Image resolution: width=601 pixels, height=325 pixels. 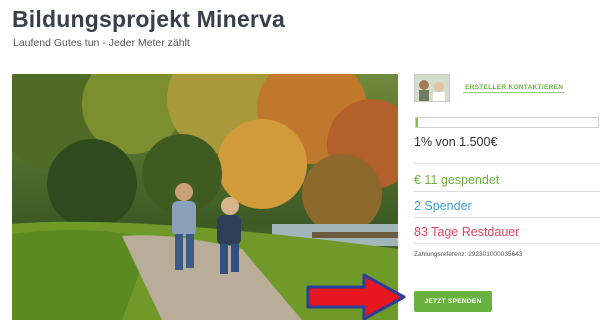 I want to click on funding-progress-bar, so click(x=507, y=122).